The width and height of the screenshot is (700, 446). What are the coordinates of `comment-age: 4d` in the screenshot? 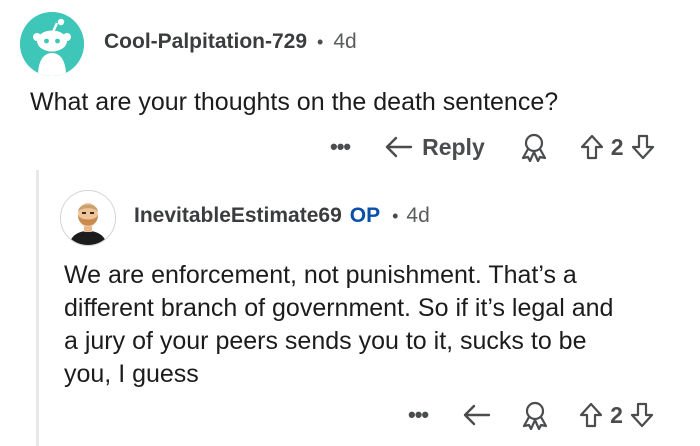 It's located at (344, 42).